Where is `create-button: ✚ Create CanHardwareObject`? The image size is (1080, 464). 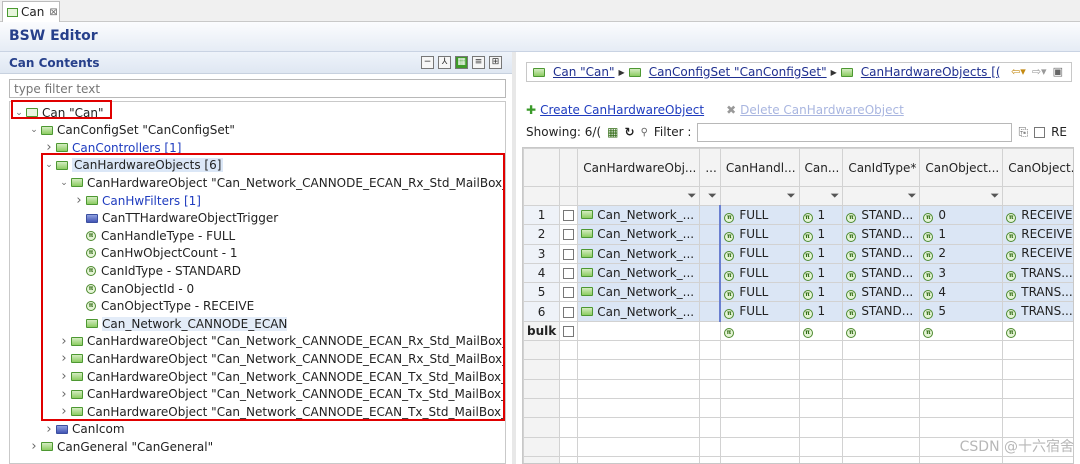 create-button: ✚ Create CanHardwareObject is located at coordinates (615, 110).